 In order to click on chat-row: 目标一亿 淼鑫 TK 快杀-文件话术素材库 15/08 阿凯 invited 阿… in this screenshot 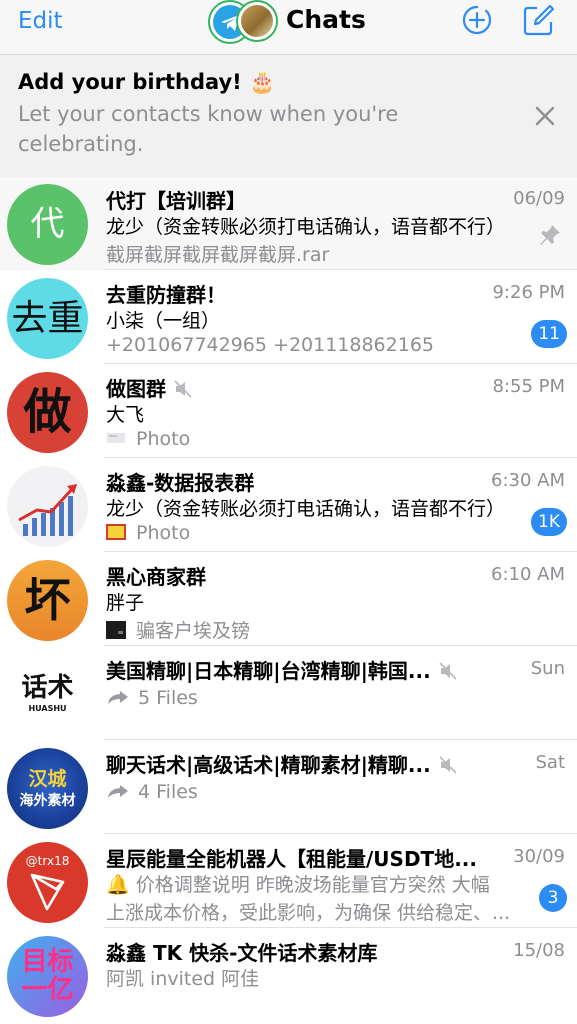, I will do `click(288, 975)`.